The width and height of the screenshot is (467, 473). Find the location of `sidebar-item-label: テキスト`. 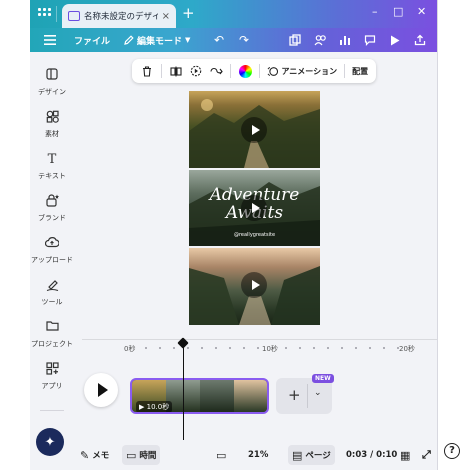

sidebar-item-label: テキスト is located at coordinates (52, 176).